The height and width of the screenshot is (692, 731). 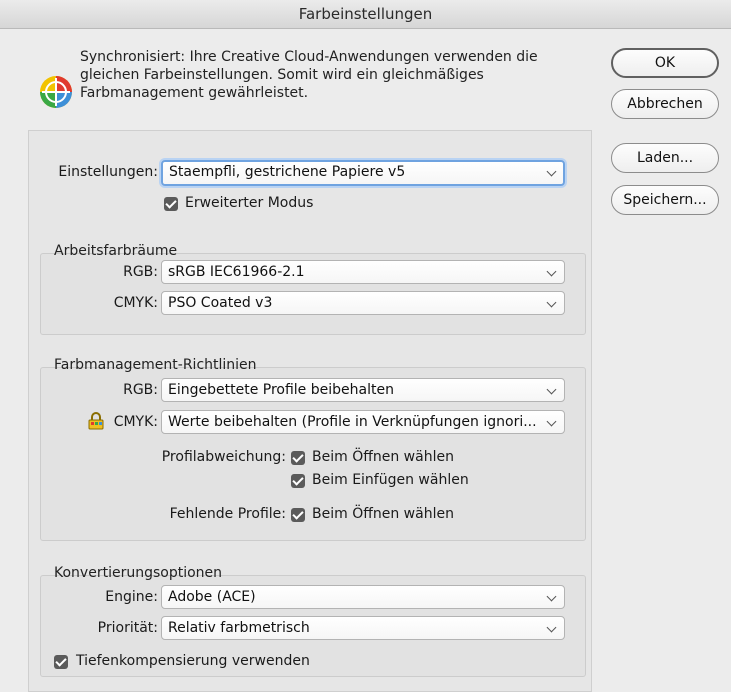 What do you see at coordinates (61, 662) in the screenshot?
I see `black-point-checkbox` at bounding box center [61, 662].